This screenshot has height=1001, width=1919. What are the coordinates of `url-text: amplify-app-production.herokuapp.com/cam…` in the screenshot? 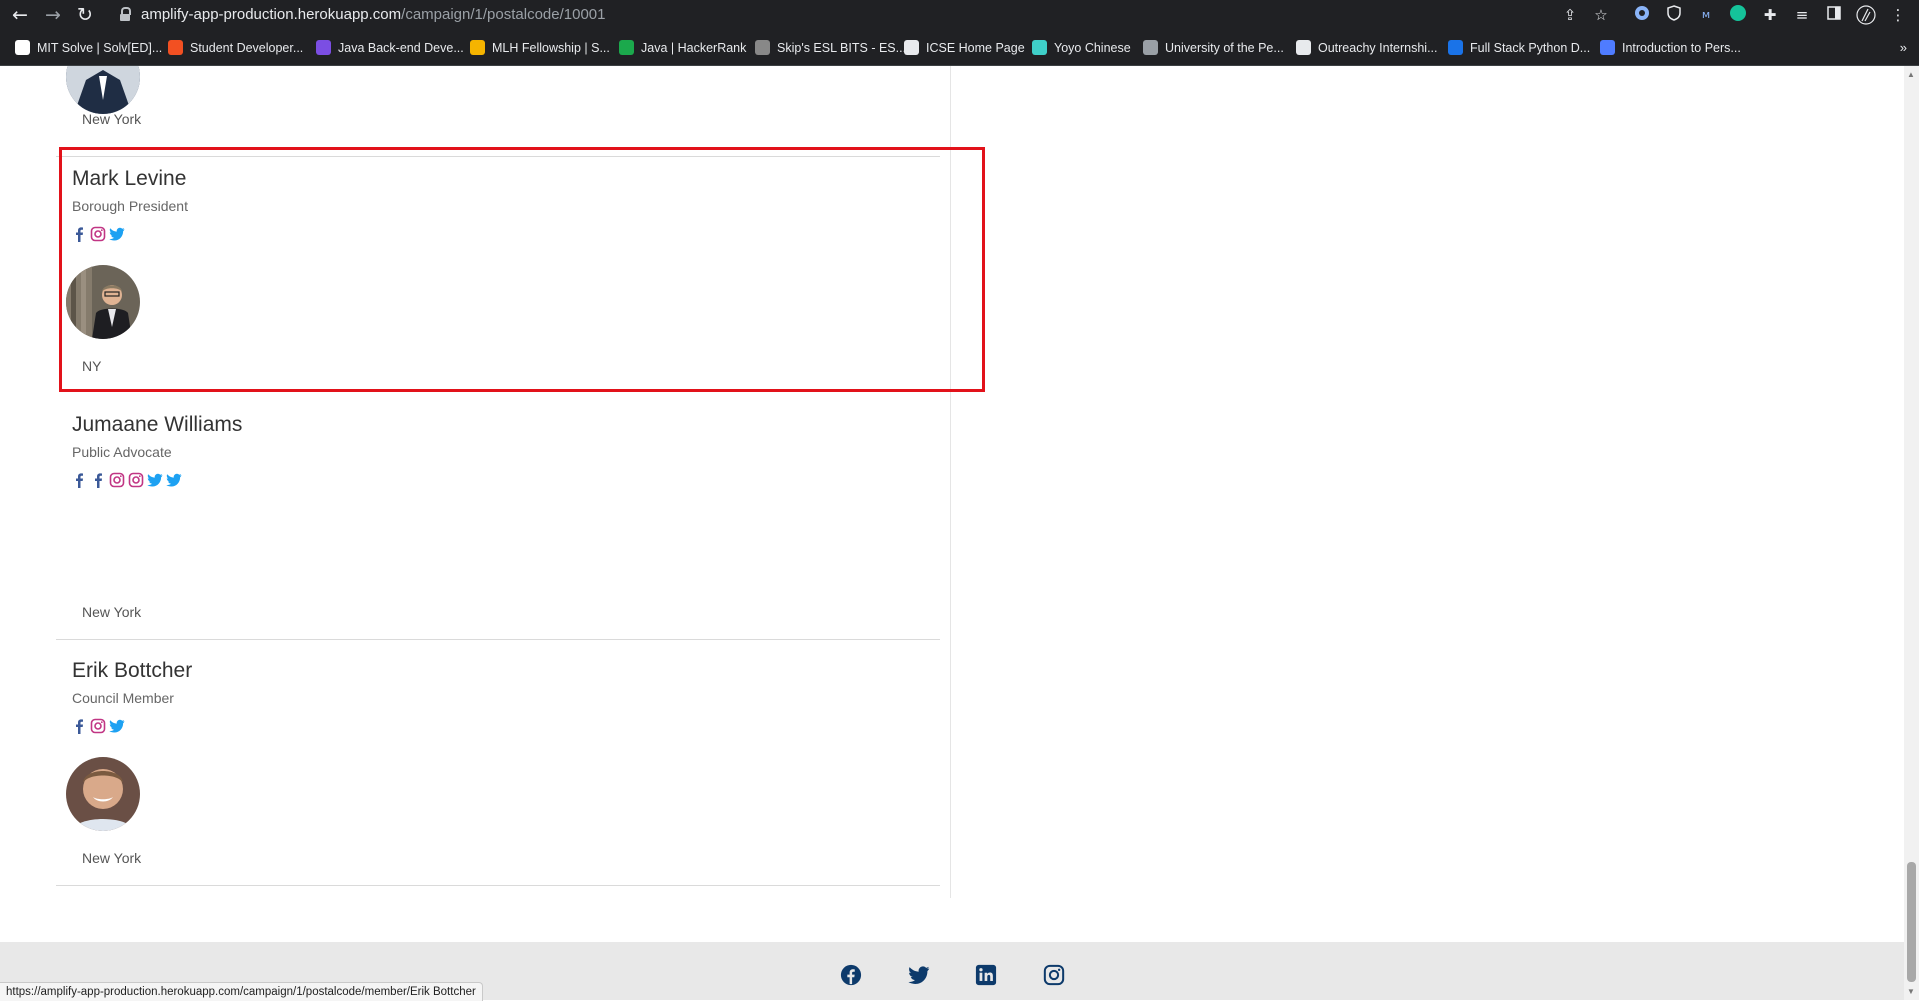 It's located at (373, 14).